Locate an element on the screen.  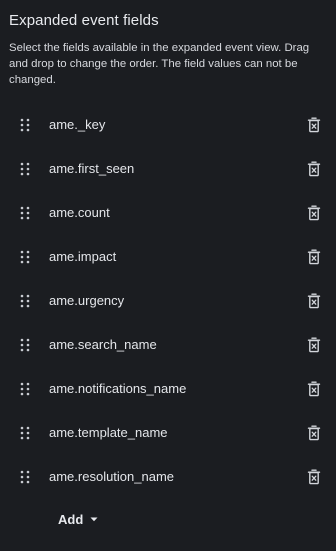
field-label: ame.template_name is located at coordinates (108, 432).